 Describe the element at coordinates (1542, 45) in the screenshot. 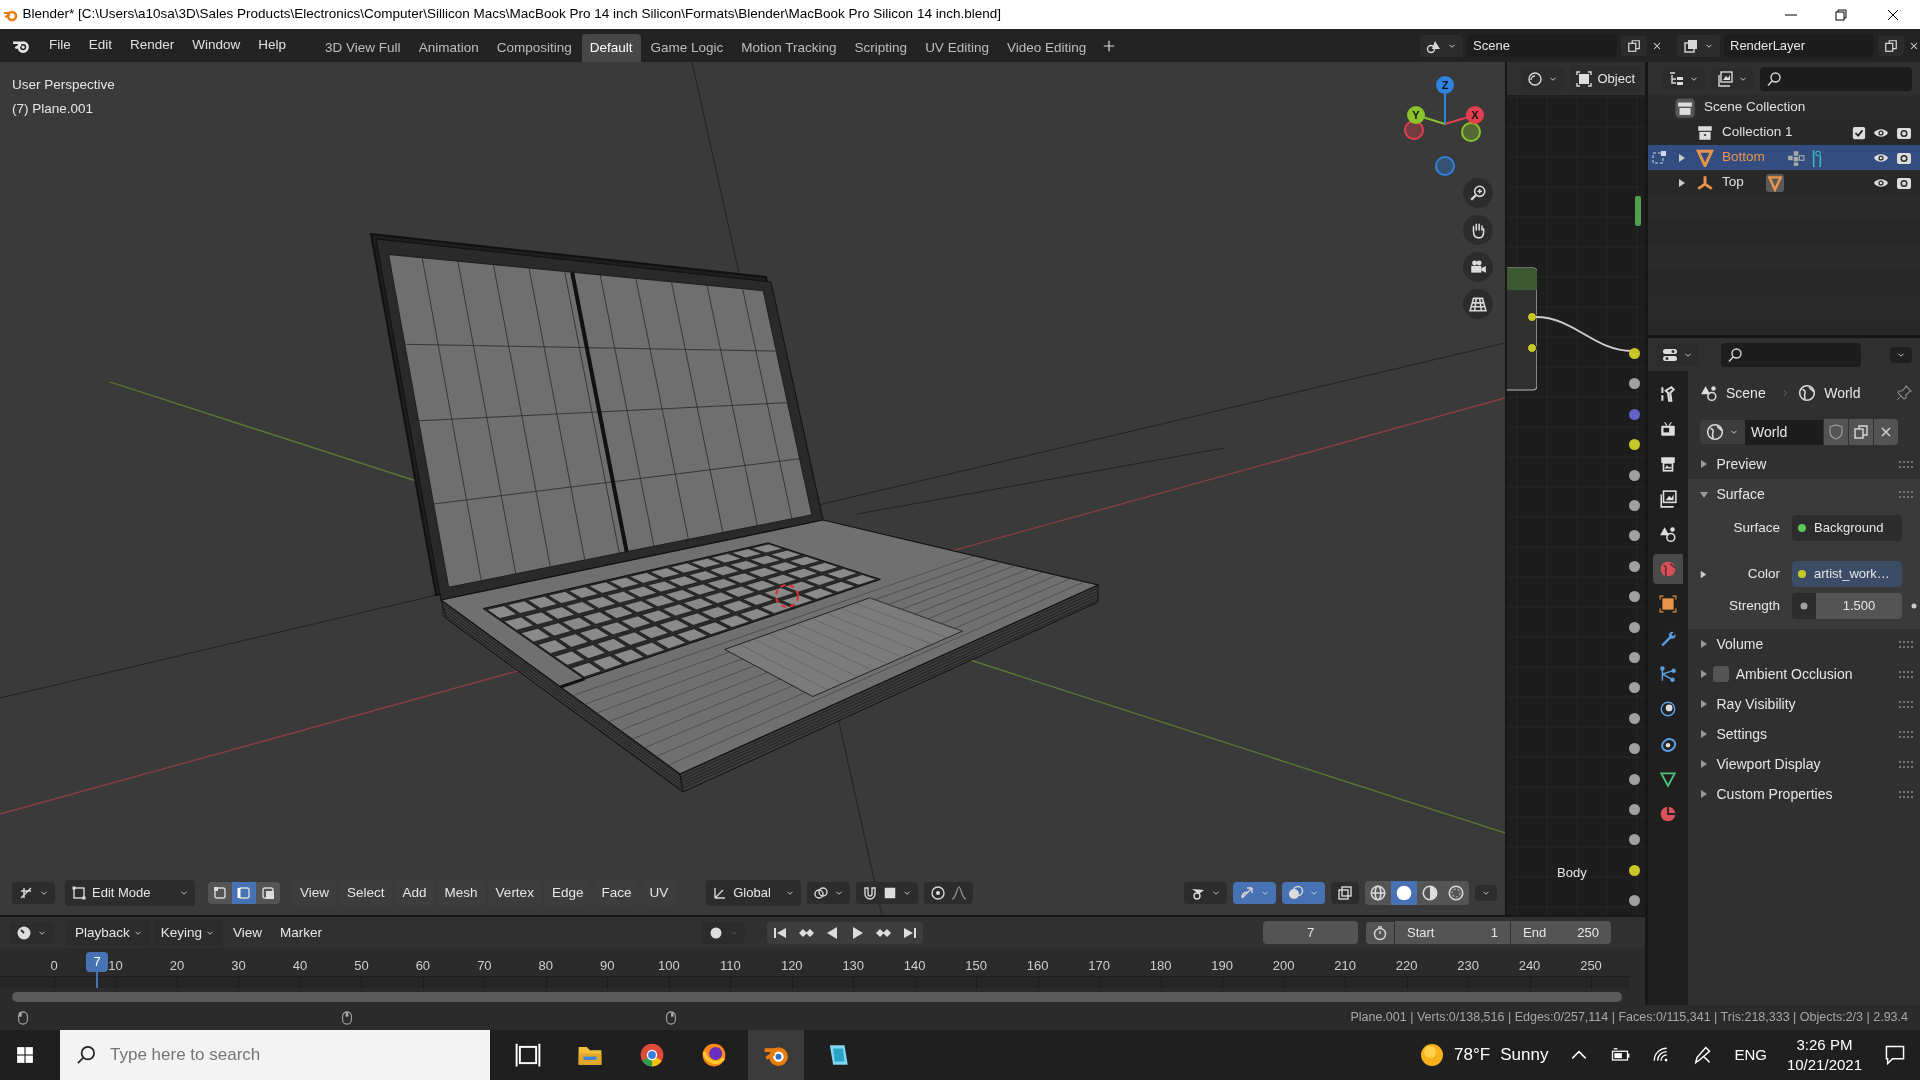

I see `name-field: Scene` at that location.